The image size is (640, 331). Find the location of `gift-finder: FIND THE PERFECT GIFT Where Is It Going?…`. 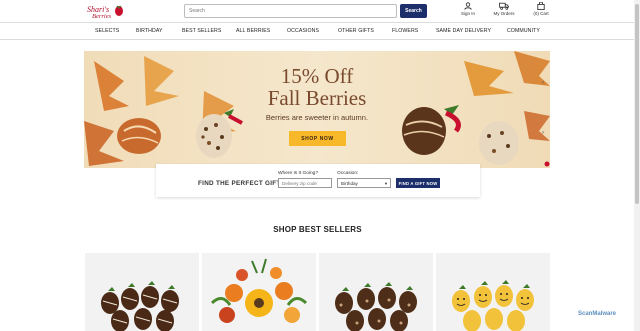

gift-finder: FIND THE PERFECT GIFT Where Is It Going?… is located at coordinates (318, 180).